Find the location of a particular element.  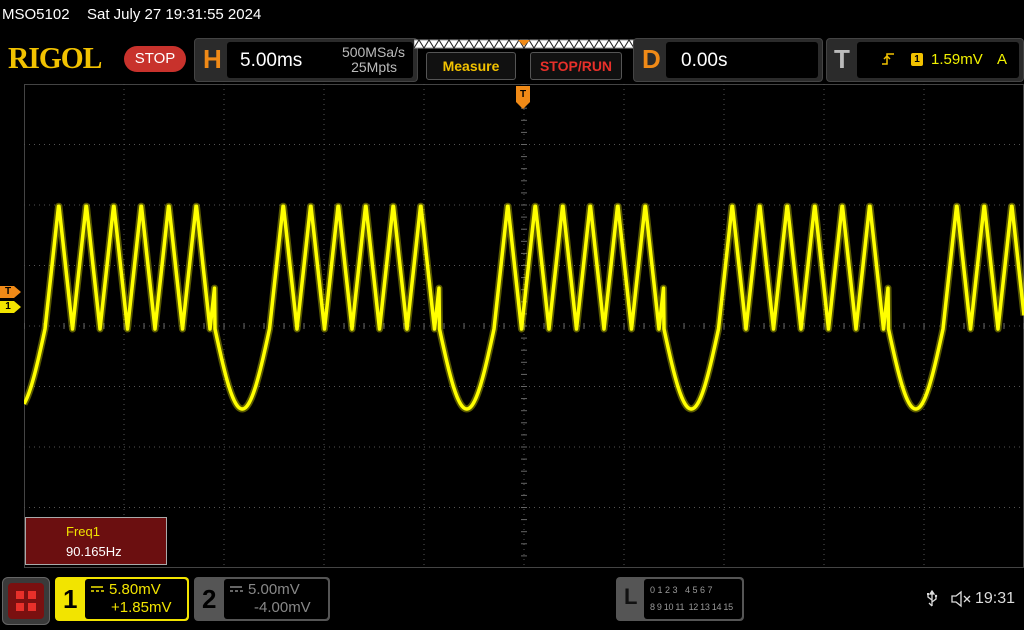

channel1-values: 5.80mV +1.85mV is located at coordinates (136, 599).